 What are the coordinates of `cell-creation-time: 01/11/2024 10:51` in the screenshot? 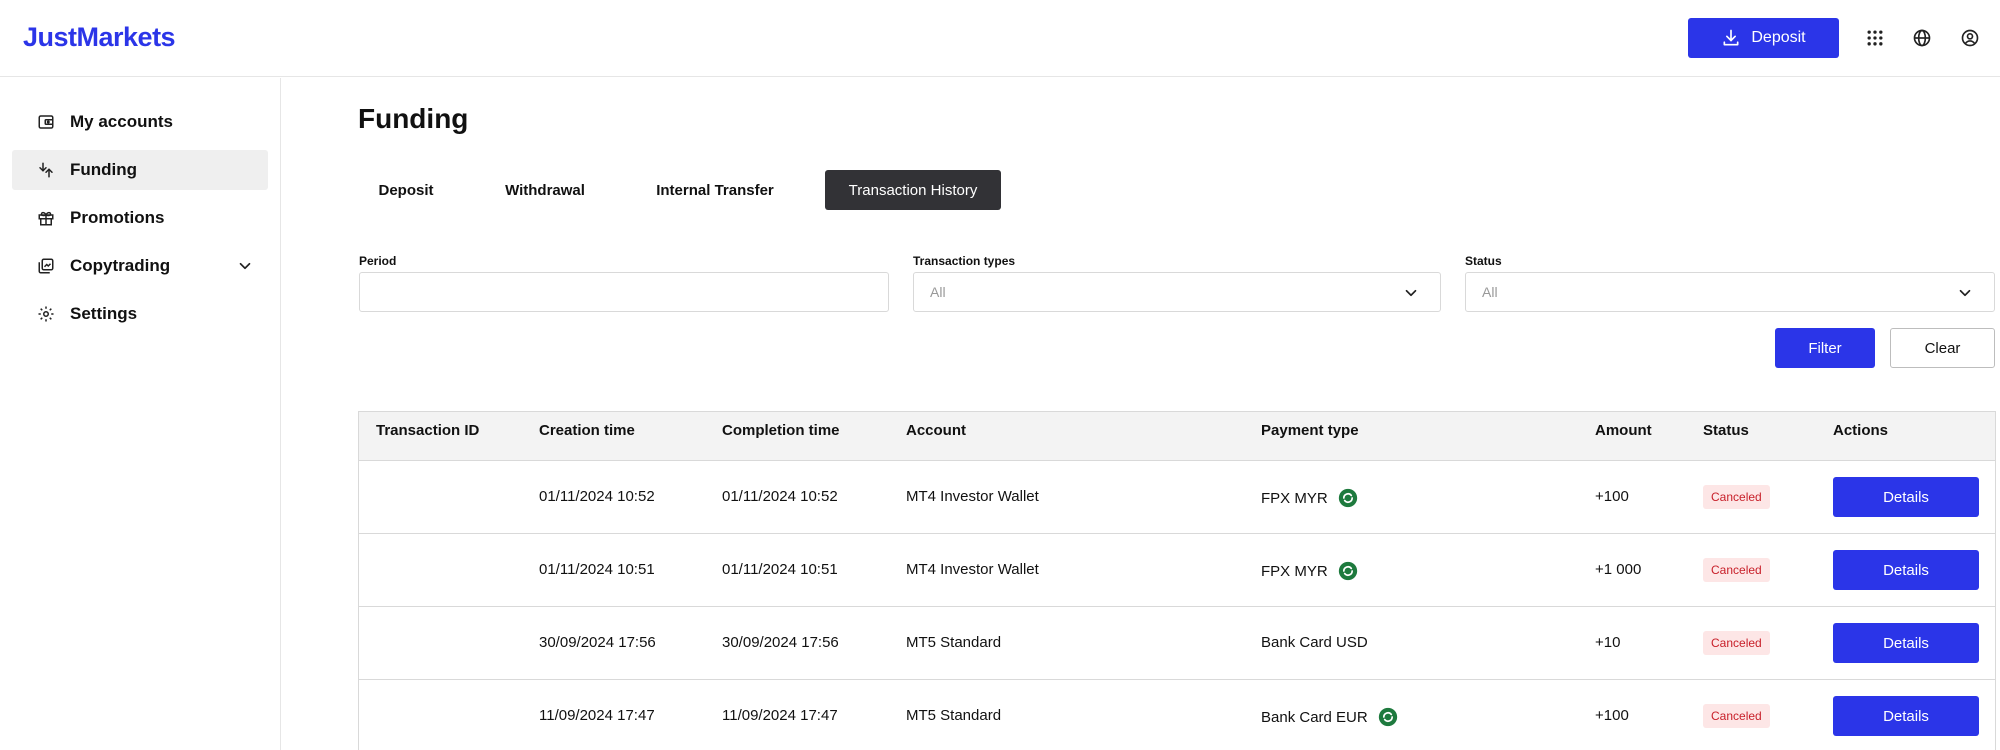 It's located at (597, 569).